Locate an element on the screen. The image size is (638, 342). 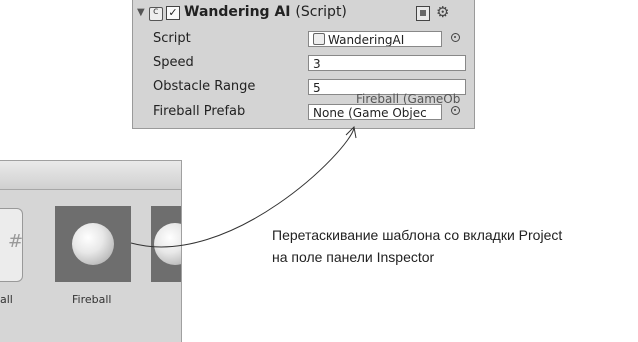
asset-label: all is located at coordinates (6, 299).